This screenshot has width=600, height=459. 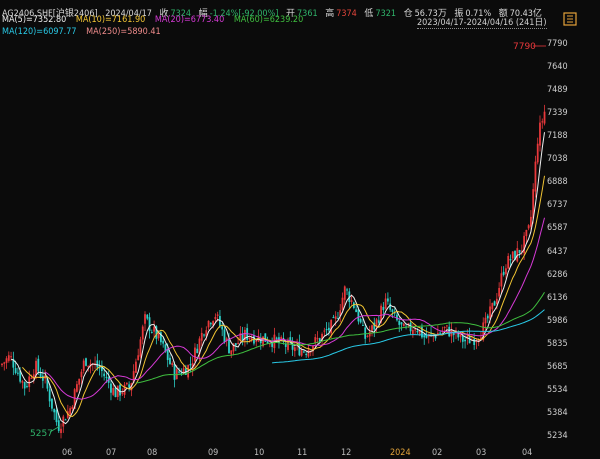 I want to click on ma120-label: MA(120)=6097.77, so click(x=39, y=32).